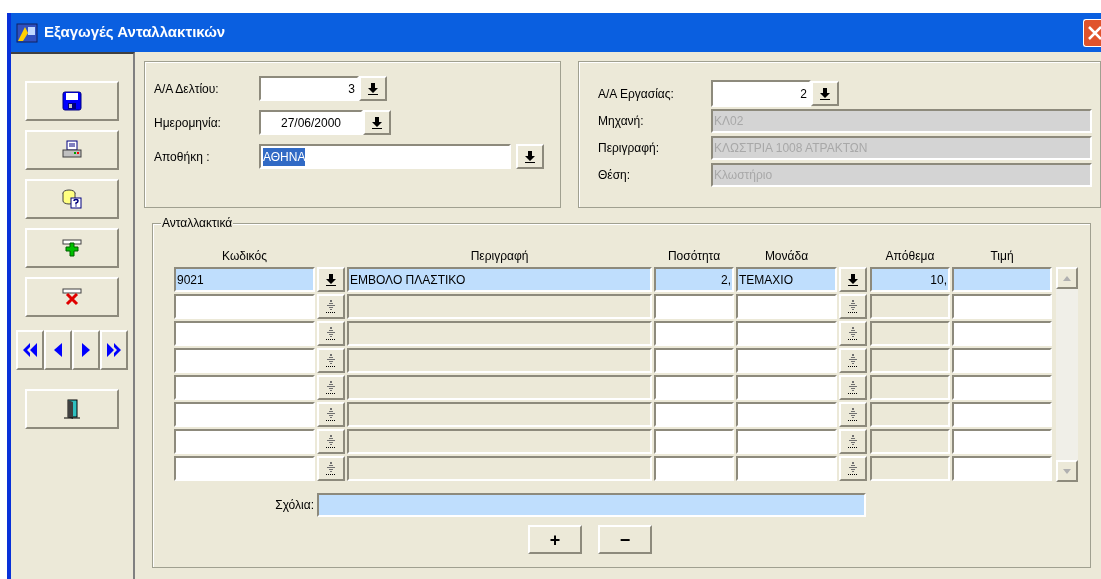 This screenshot has height=579, width=1101. Describe the element at coordinates (621, 121) in the screenshot. I see `field-label: Μηχανή:` at that location.